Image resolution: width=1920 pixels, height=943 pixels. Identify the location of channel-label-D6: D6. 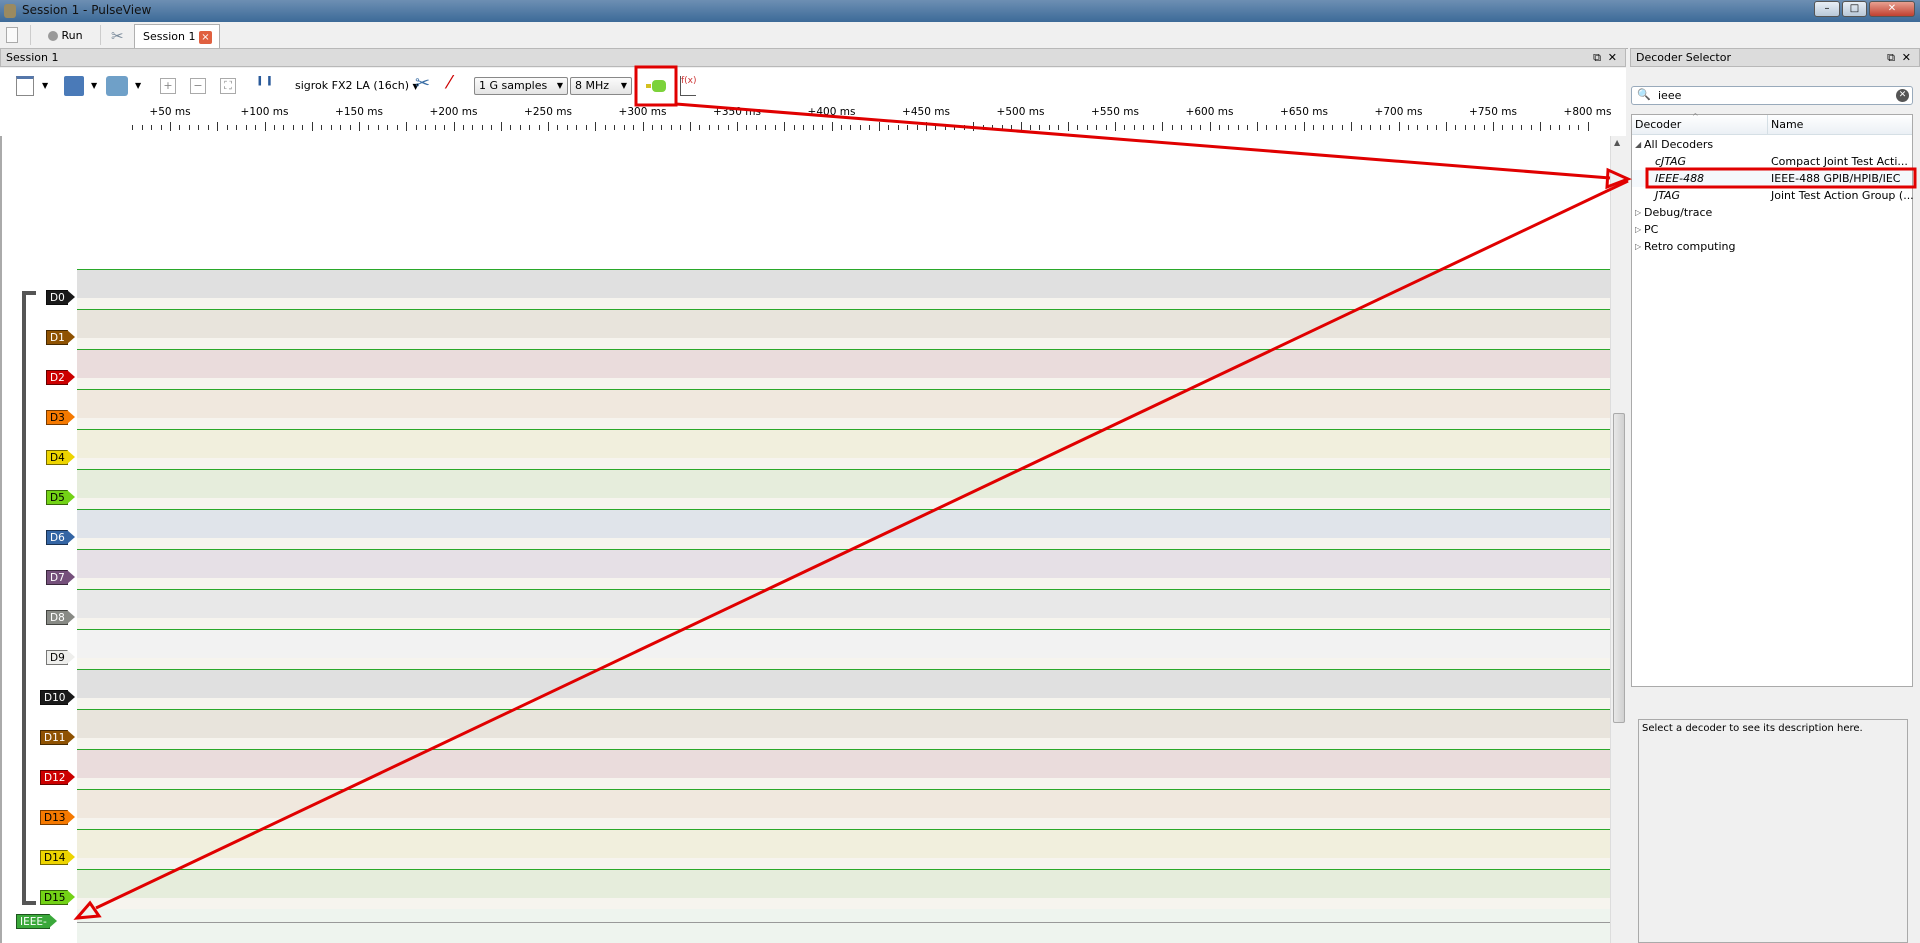
(60, 537).